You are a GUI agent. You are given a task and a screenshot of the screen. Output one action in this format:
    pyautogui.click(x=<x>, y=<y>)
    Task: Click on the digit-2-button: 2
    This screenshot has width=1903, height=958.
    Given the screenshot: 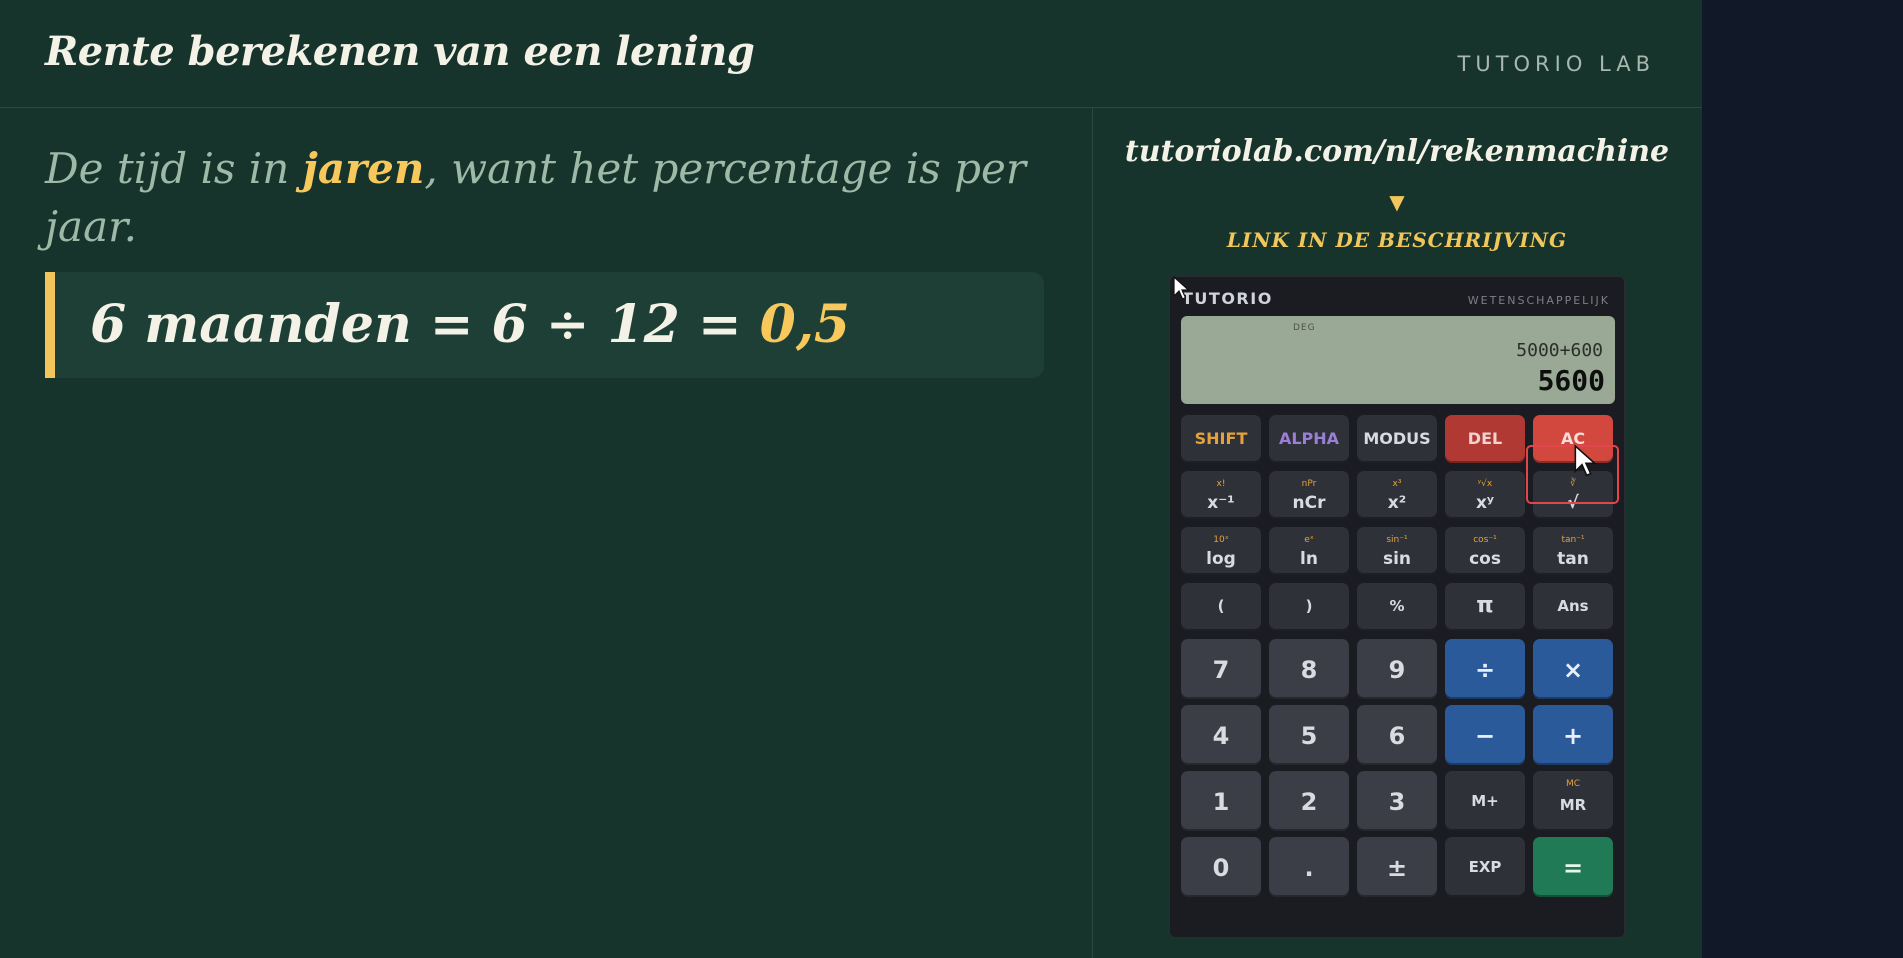 What is the action you would take?
    pyautogui.click(x=1309, y=801)
    